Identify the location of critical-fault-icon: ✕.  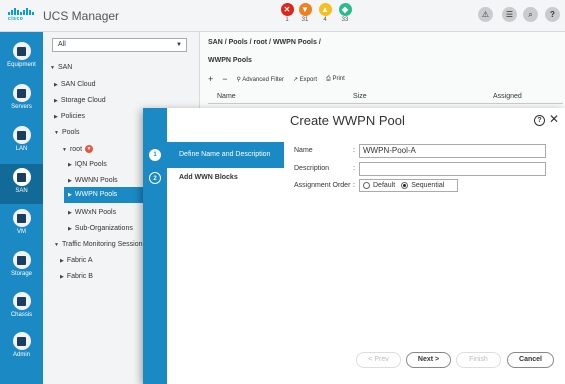
(287, 9).